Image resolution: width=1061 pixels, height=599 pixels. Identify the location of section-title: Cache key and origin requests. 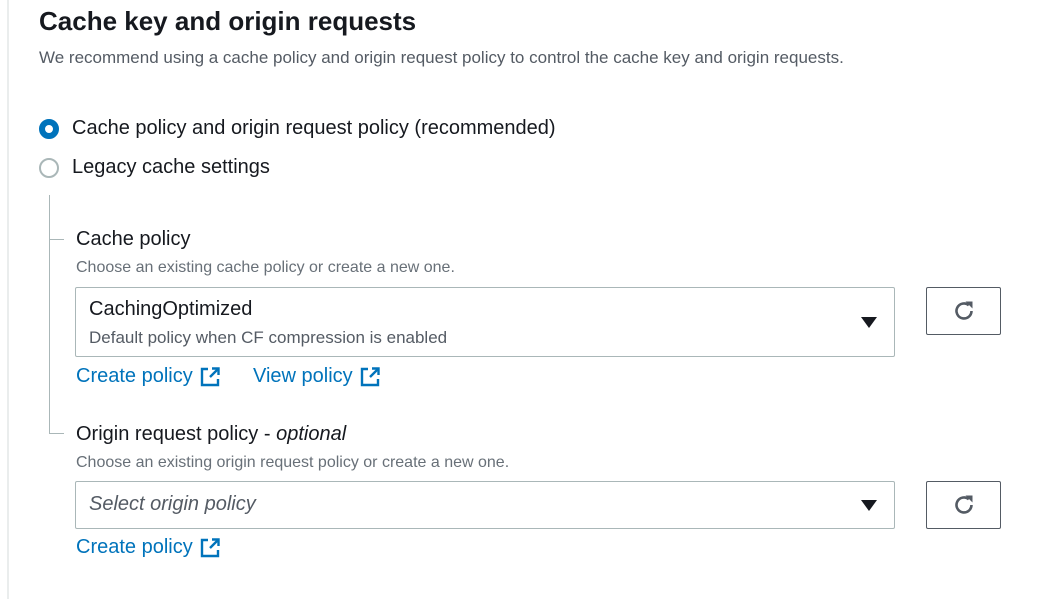
(228, 21).